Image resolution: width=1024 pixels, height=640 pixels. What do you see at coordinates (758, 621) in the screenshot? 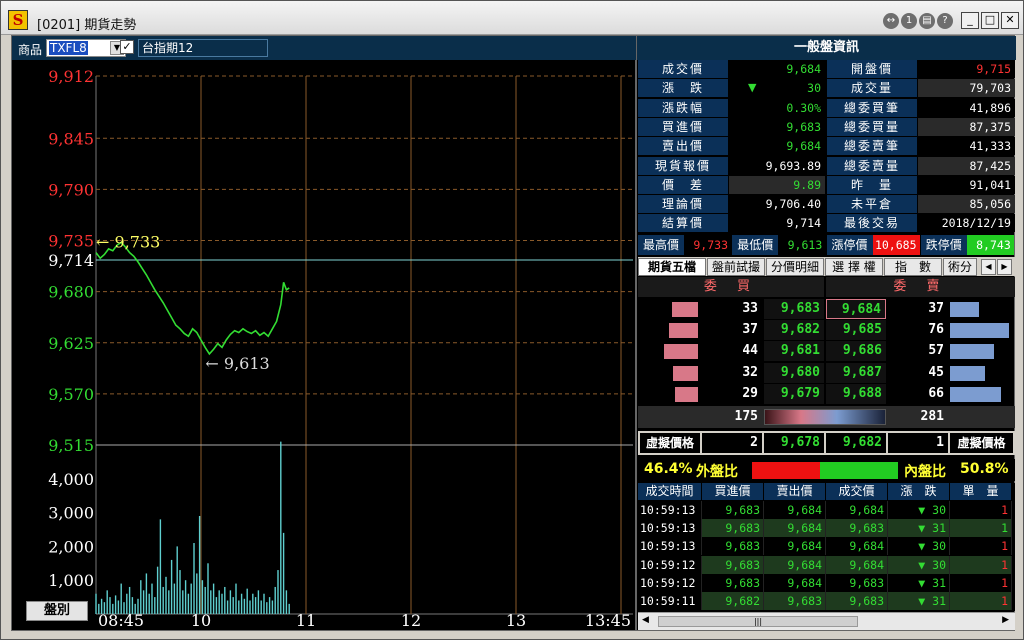
I see `scroll-thumb: |||` at bounding box center [758, 621].